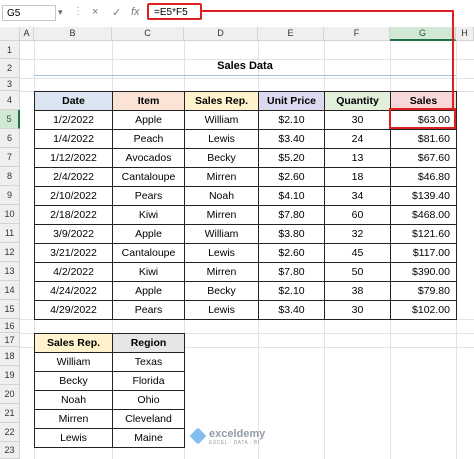 The width and height of the screenshot is (474, 459). Describe the element at coordinates (357, 234) in the screenshot. I see `cell-quantity: 32` at that location.